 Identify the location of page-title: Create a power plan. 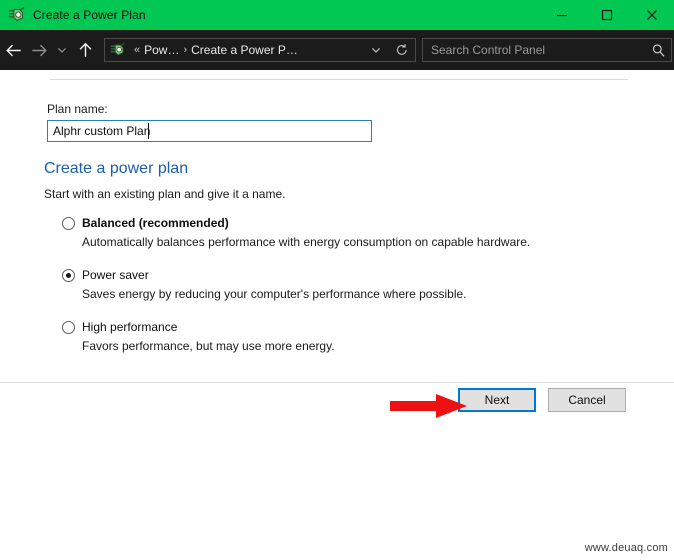
(116, 168).